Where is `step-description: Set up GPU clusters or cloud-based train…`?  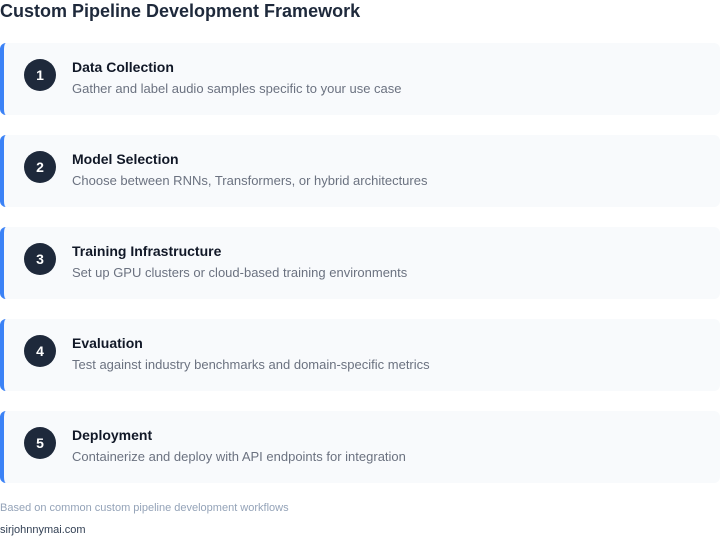
step-description: Set up GPU clusters or cloud-based train… is located at coordinates (240, 272).